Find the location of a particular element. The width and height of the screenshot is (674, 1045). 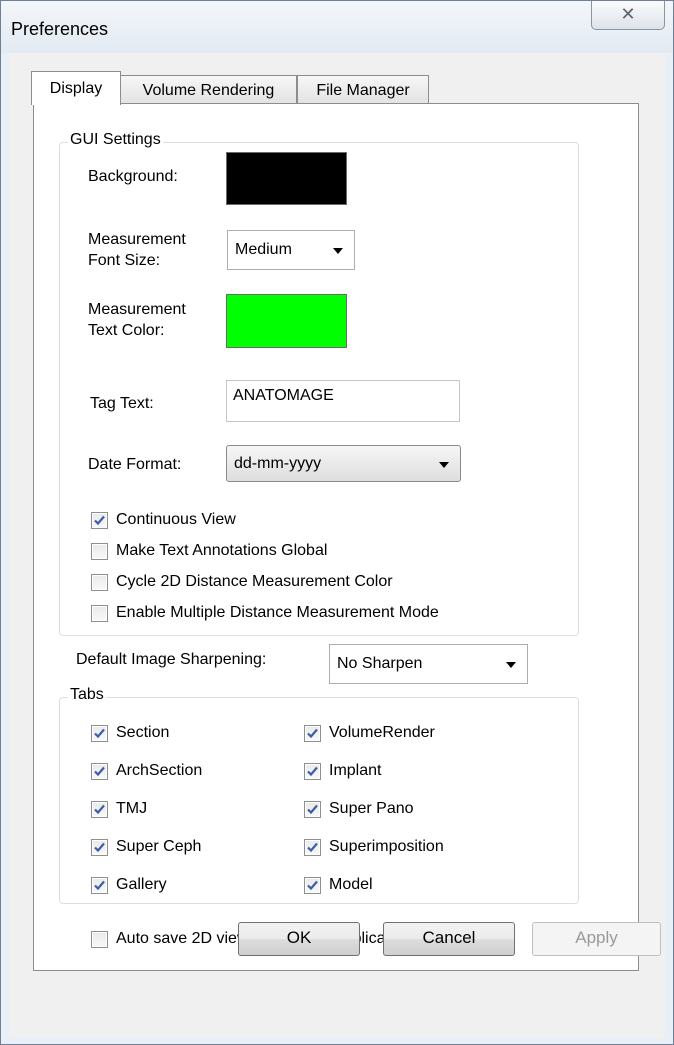

background-color-swatch is located at coordinates (286, 178).